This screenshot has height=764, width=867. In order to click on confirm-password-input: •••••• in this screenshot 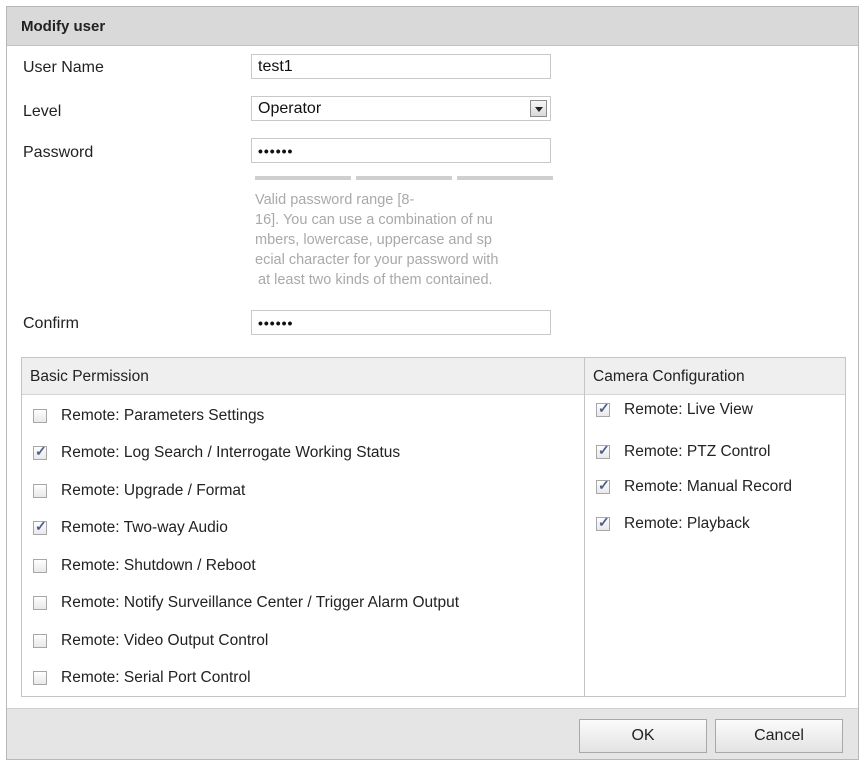, I will do `click(401, 322)`.